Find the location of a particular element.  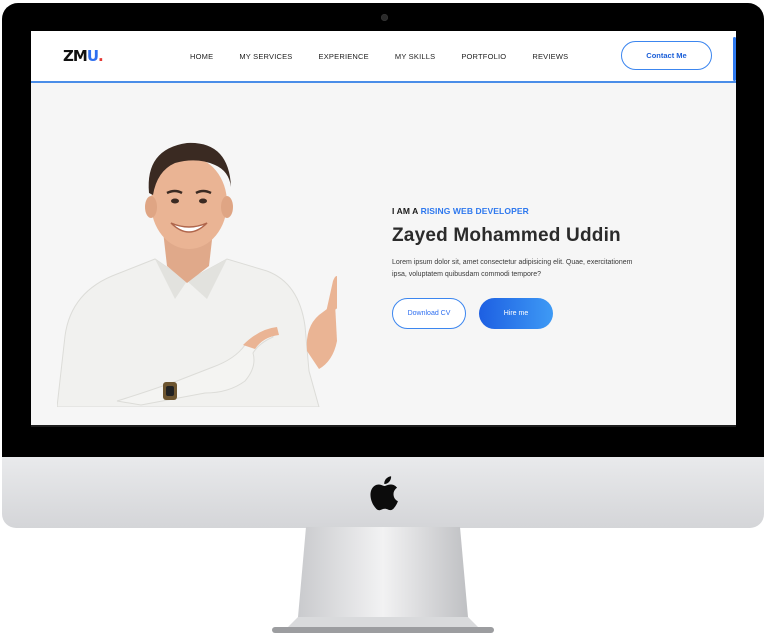

scrollbar-thumb is located at coordinates (734, 59).